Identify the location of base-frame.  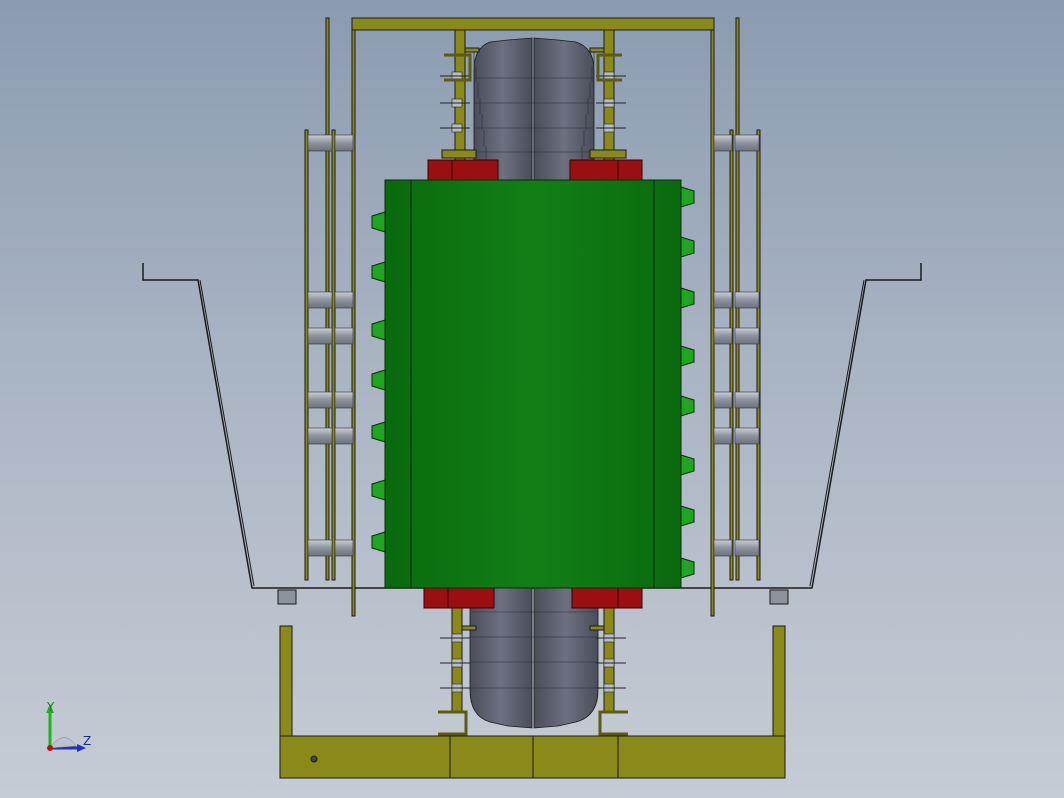
(533, 684).